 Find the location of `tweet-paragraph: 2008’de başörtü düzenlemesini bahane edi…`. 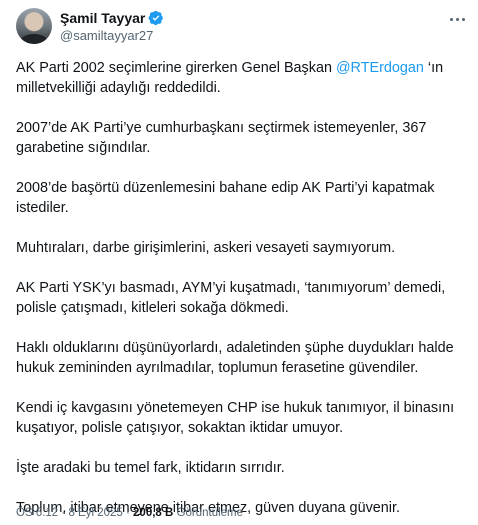

tweet-paragraph: 2008’de başörtü düzenlemesini bahane edi… is located at coordinates (225, 198).